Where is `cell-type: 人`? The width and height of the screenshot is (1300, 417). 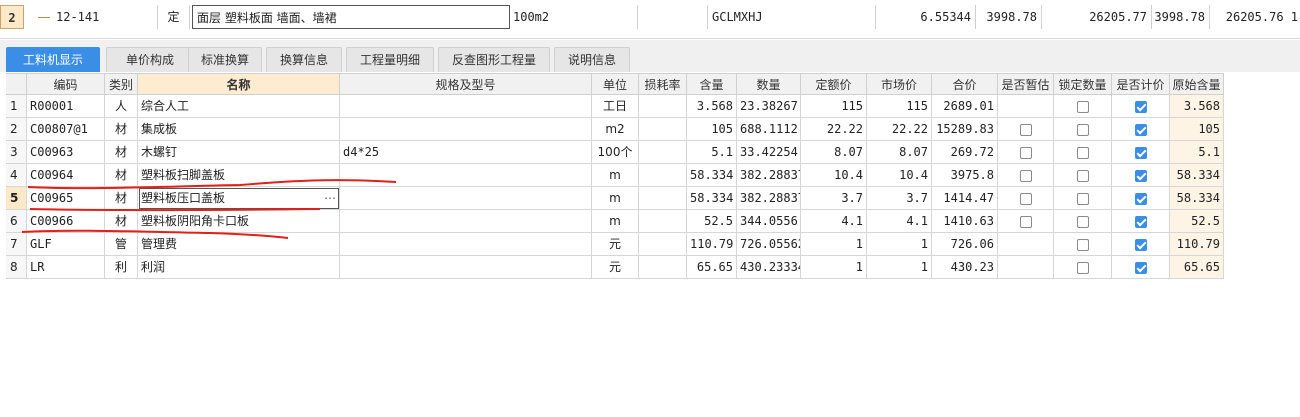 cell-type: 人 is located at coordinates (121, 106).